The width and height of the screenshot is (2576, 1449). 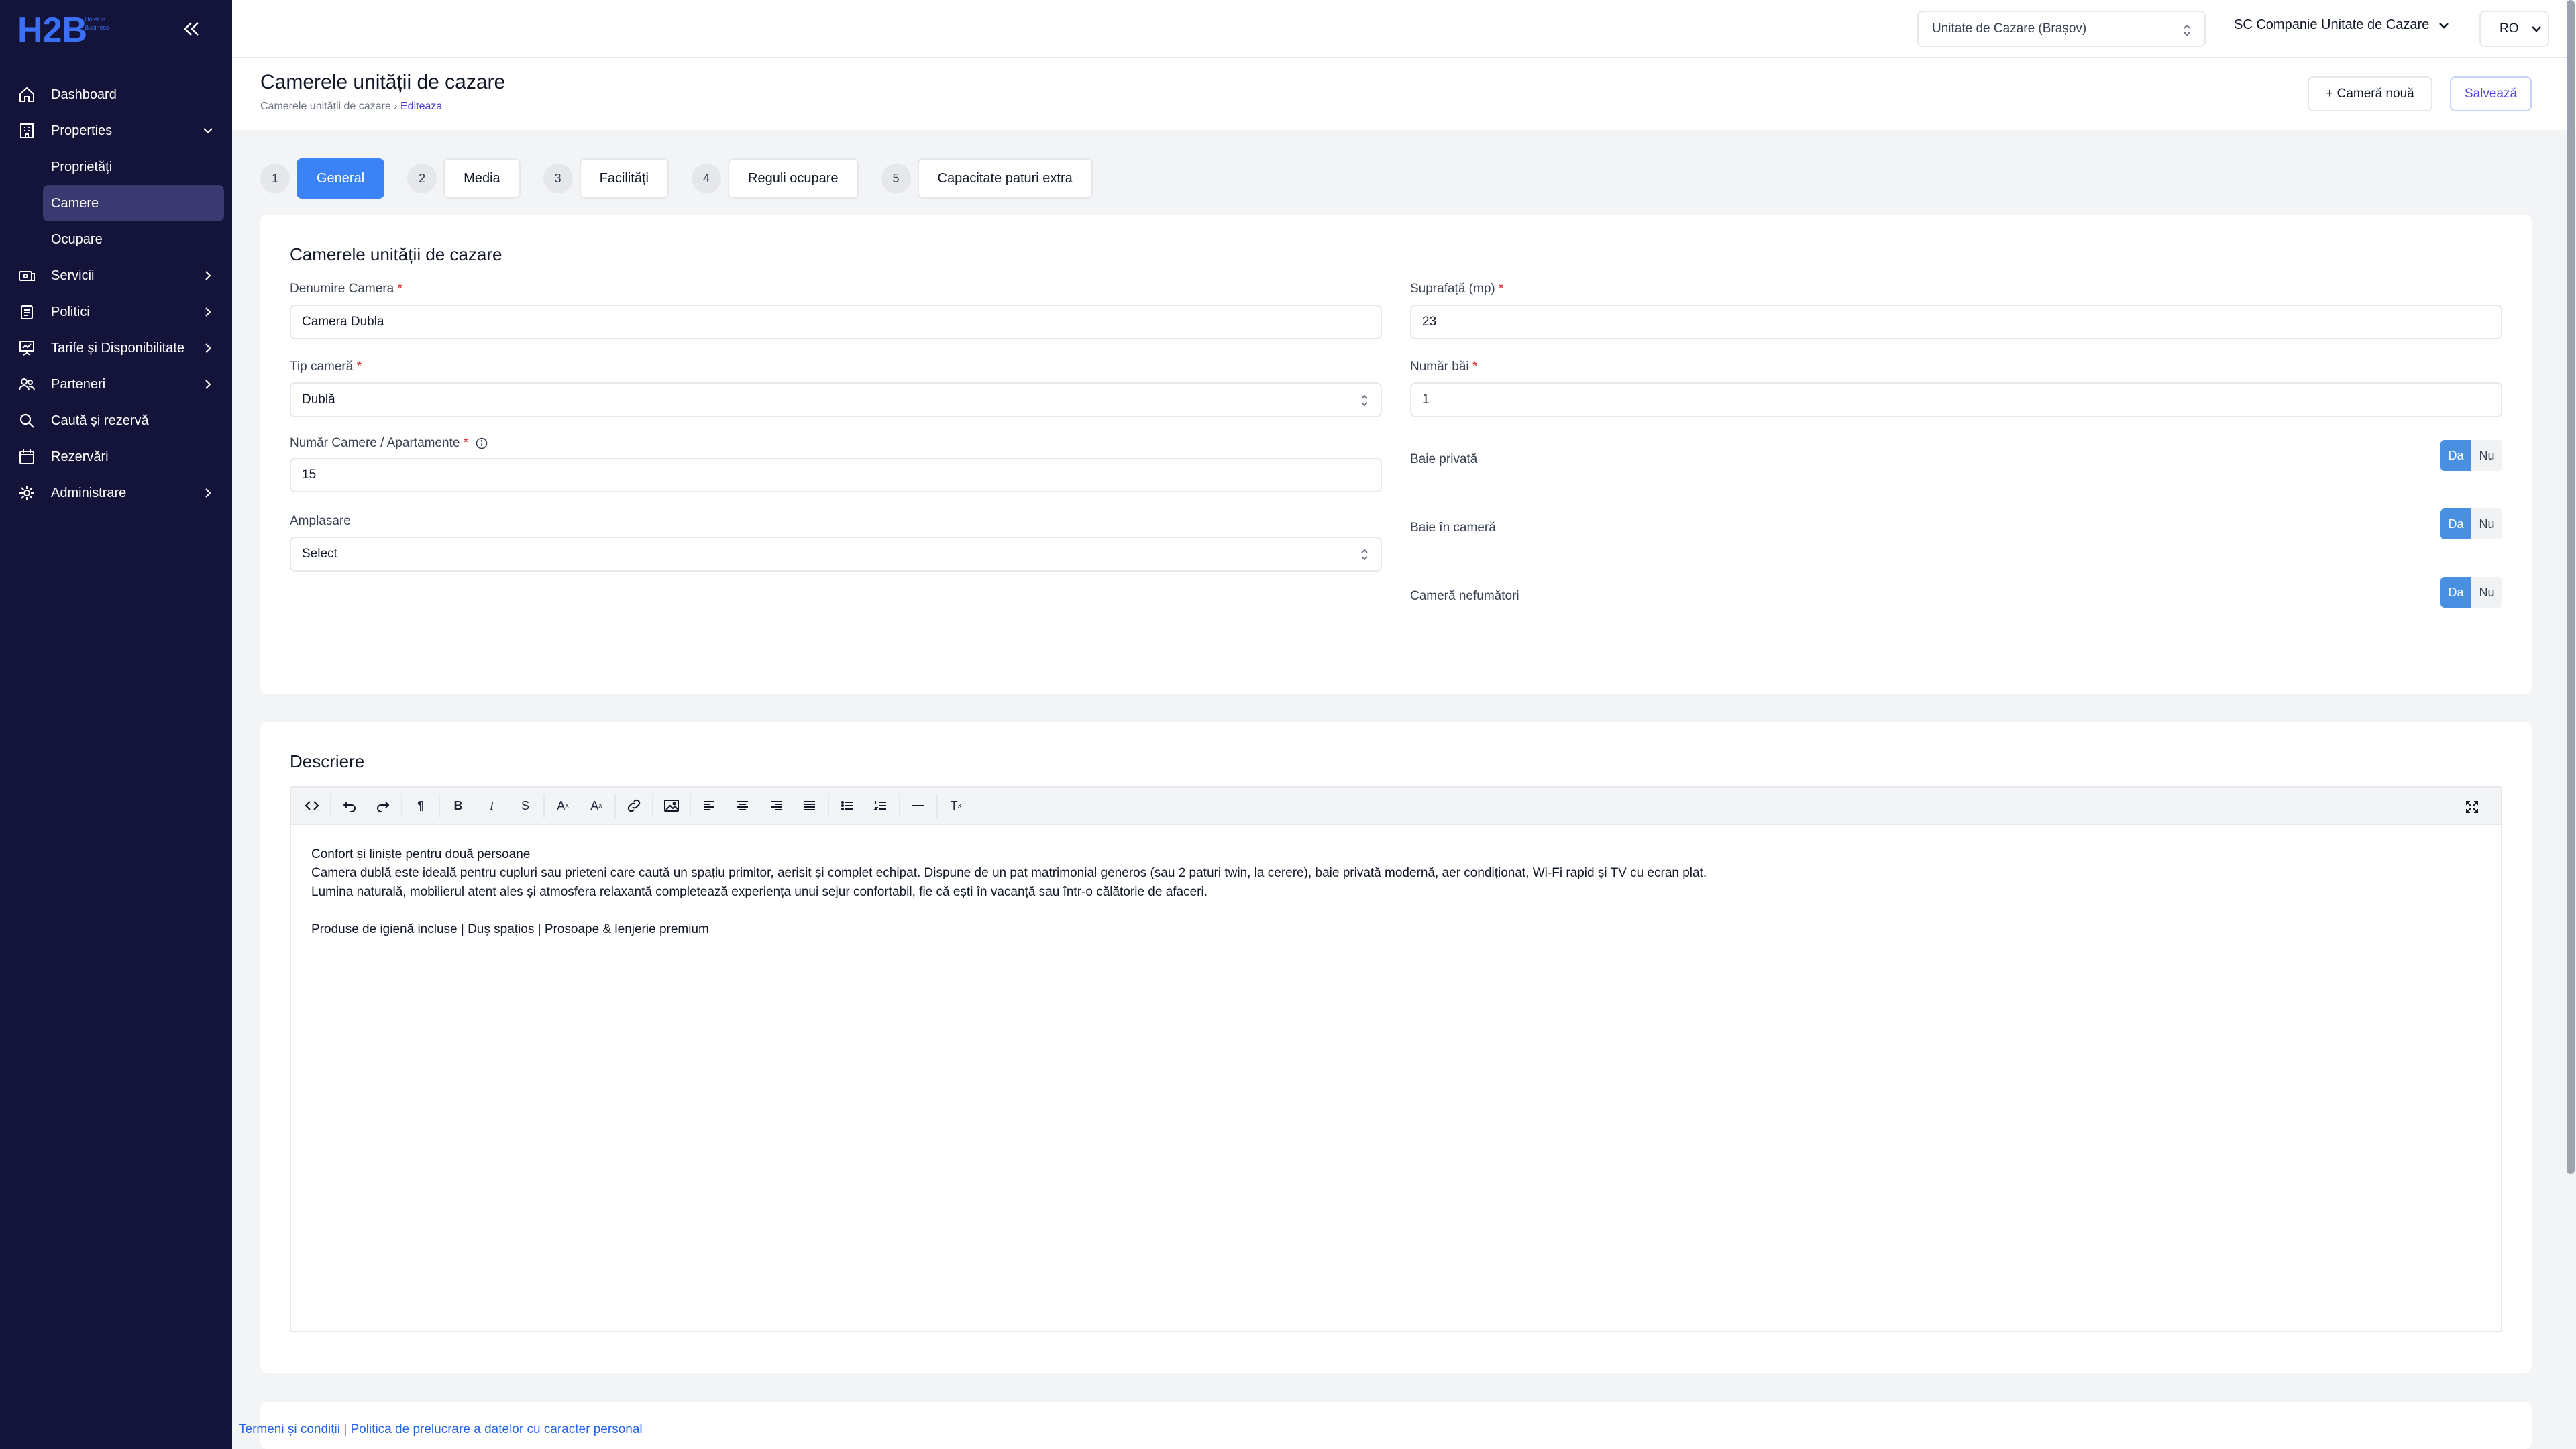 I want to click on non-smoking-no: Nu, so click(x=2486, y=592).